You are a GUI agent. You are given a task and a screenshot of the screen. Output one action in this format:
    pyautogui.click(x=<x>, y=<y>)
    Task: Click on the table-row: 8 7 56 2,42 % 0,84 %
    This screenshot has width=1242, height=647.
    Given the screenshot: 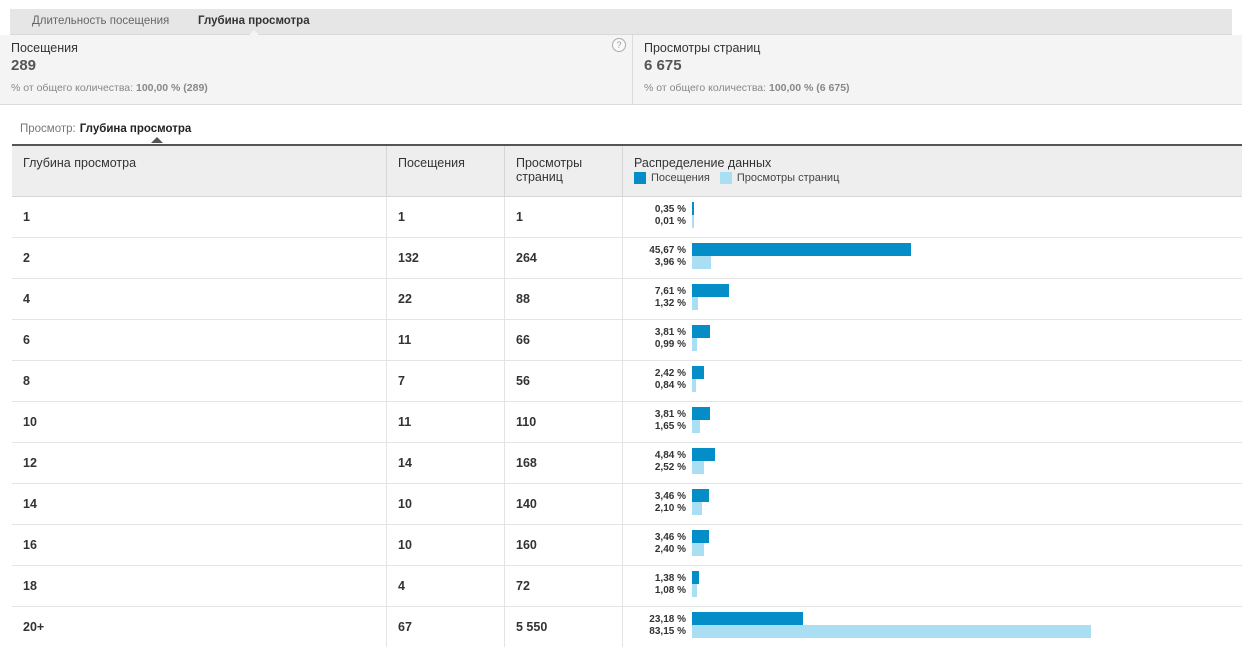 What is the action you would take?
    pyautogui.click(x=627, y=381)
    